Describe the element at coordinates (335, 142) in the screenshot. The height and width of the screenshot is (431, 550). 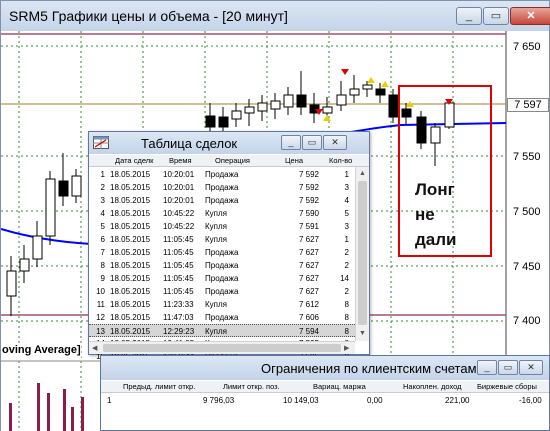
I see `deals-close-button: ✕` at that location.